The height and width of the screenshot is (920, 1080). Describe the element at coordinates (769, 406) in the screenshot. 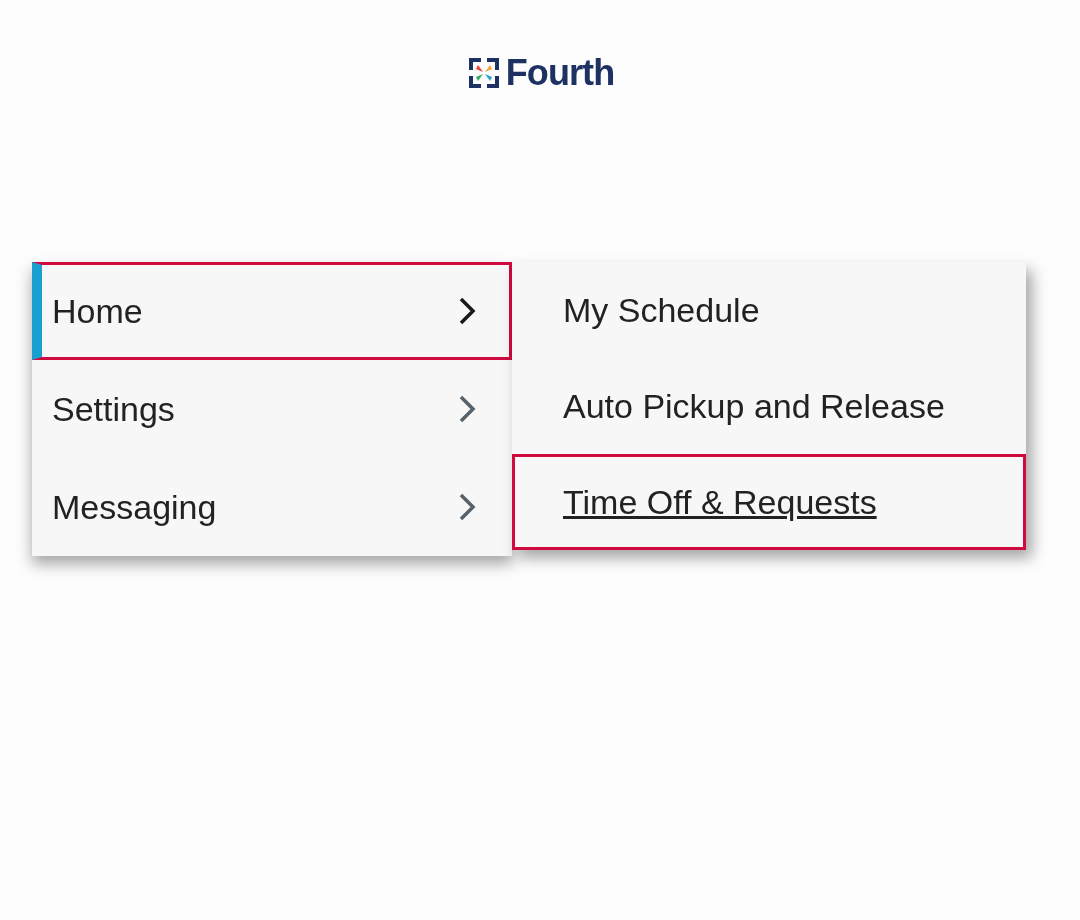

I see `submenu-item: Auto Pickup and Release` at that location.